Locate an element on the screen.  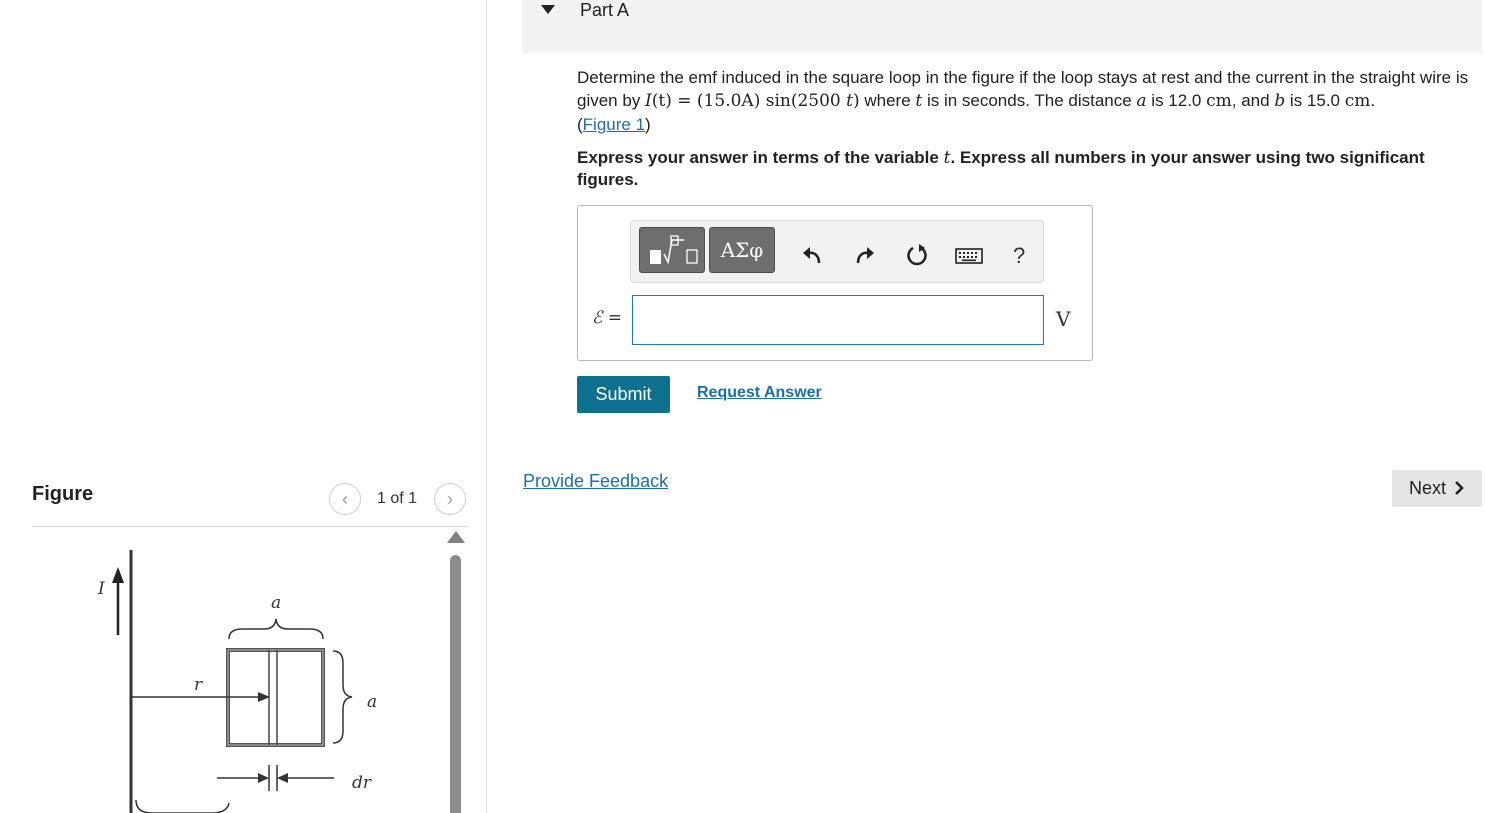
figure-panel-title: Figure is located at coordinates (63, 494).